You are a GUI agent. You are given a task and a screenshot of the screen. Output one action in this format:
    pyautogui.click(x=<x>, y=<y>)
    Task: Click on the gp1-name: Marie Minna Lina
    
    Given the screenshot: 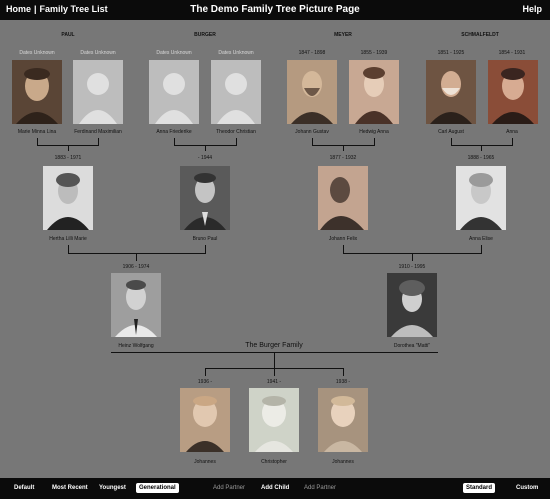 What is the action you would take?
    pyautogui.click(x=37, y=132)
    